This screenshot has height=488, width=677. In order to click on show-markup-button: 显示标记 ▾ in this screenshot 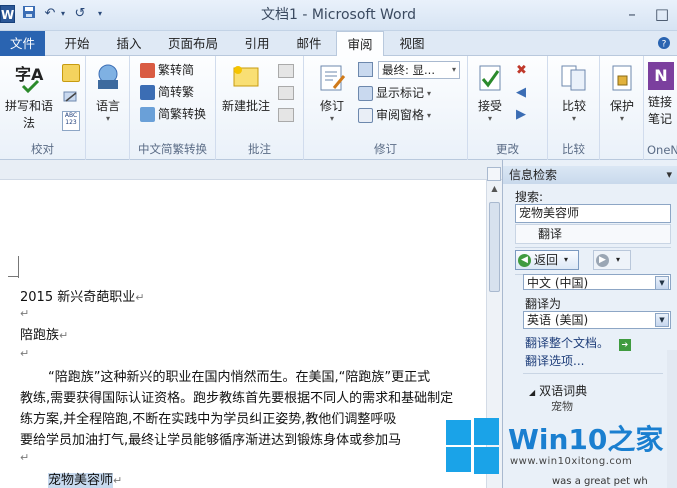, I will do `click(394, 93)`.